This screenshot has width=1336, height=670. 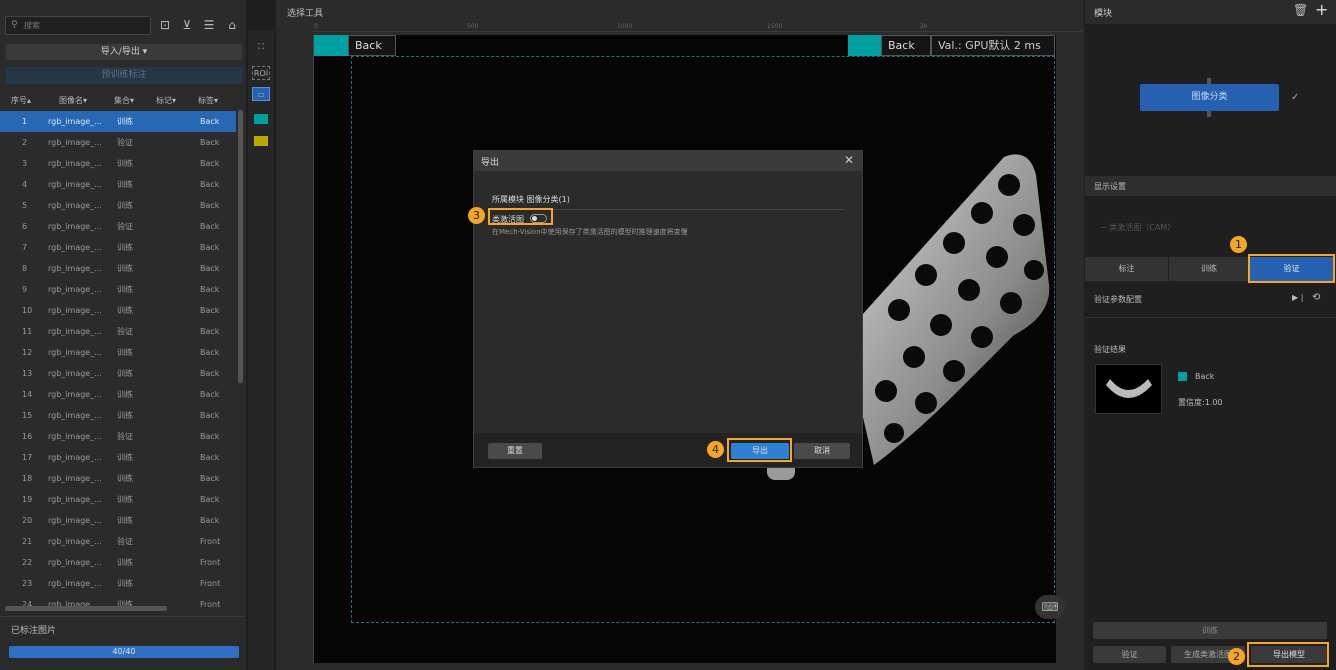 I want to click on class-color-front, so click(x=261, y=141).